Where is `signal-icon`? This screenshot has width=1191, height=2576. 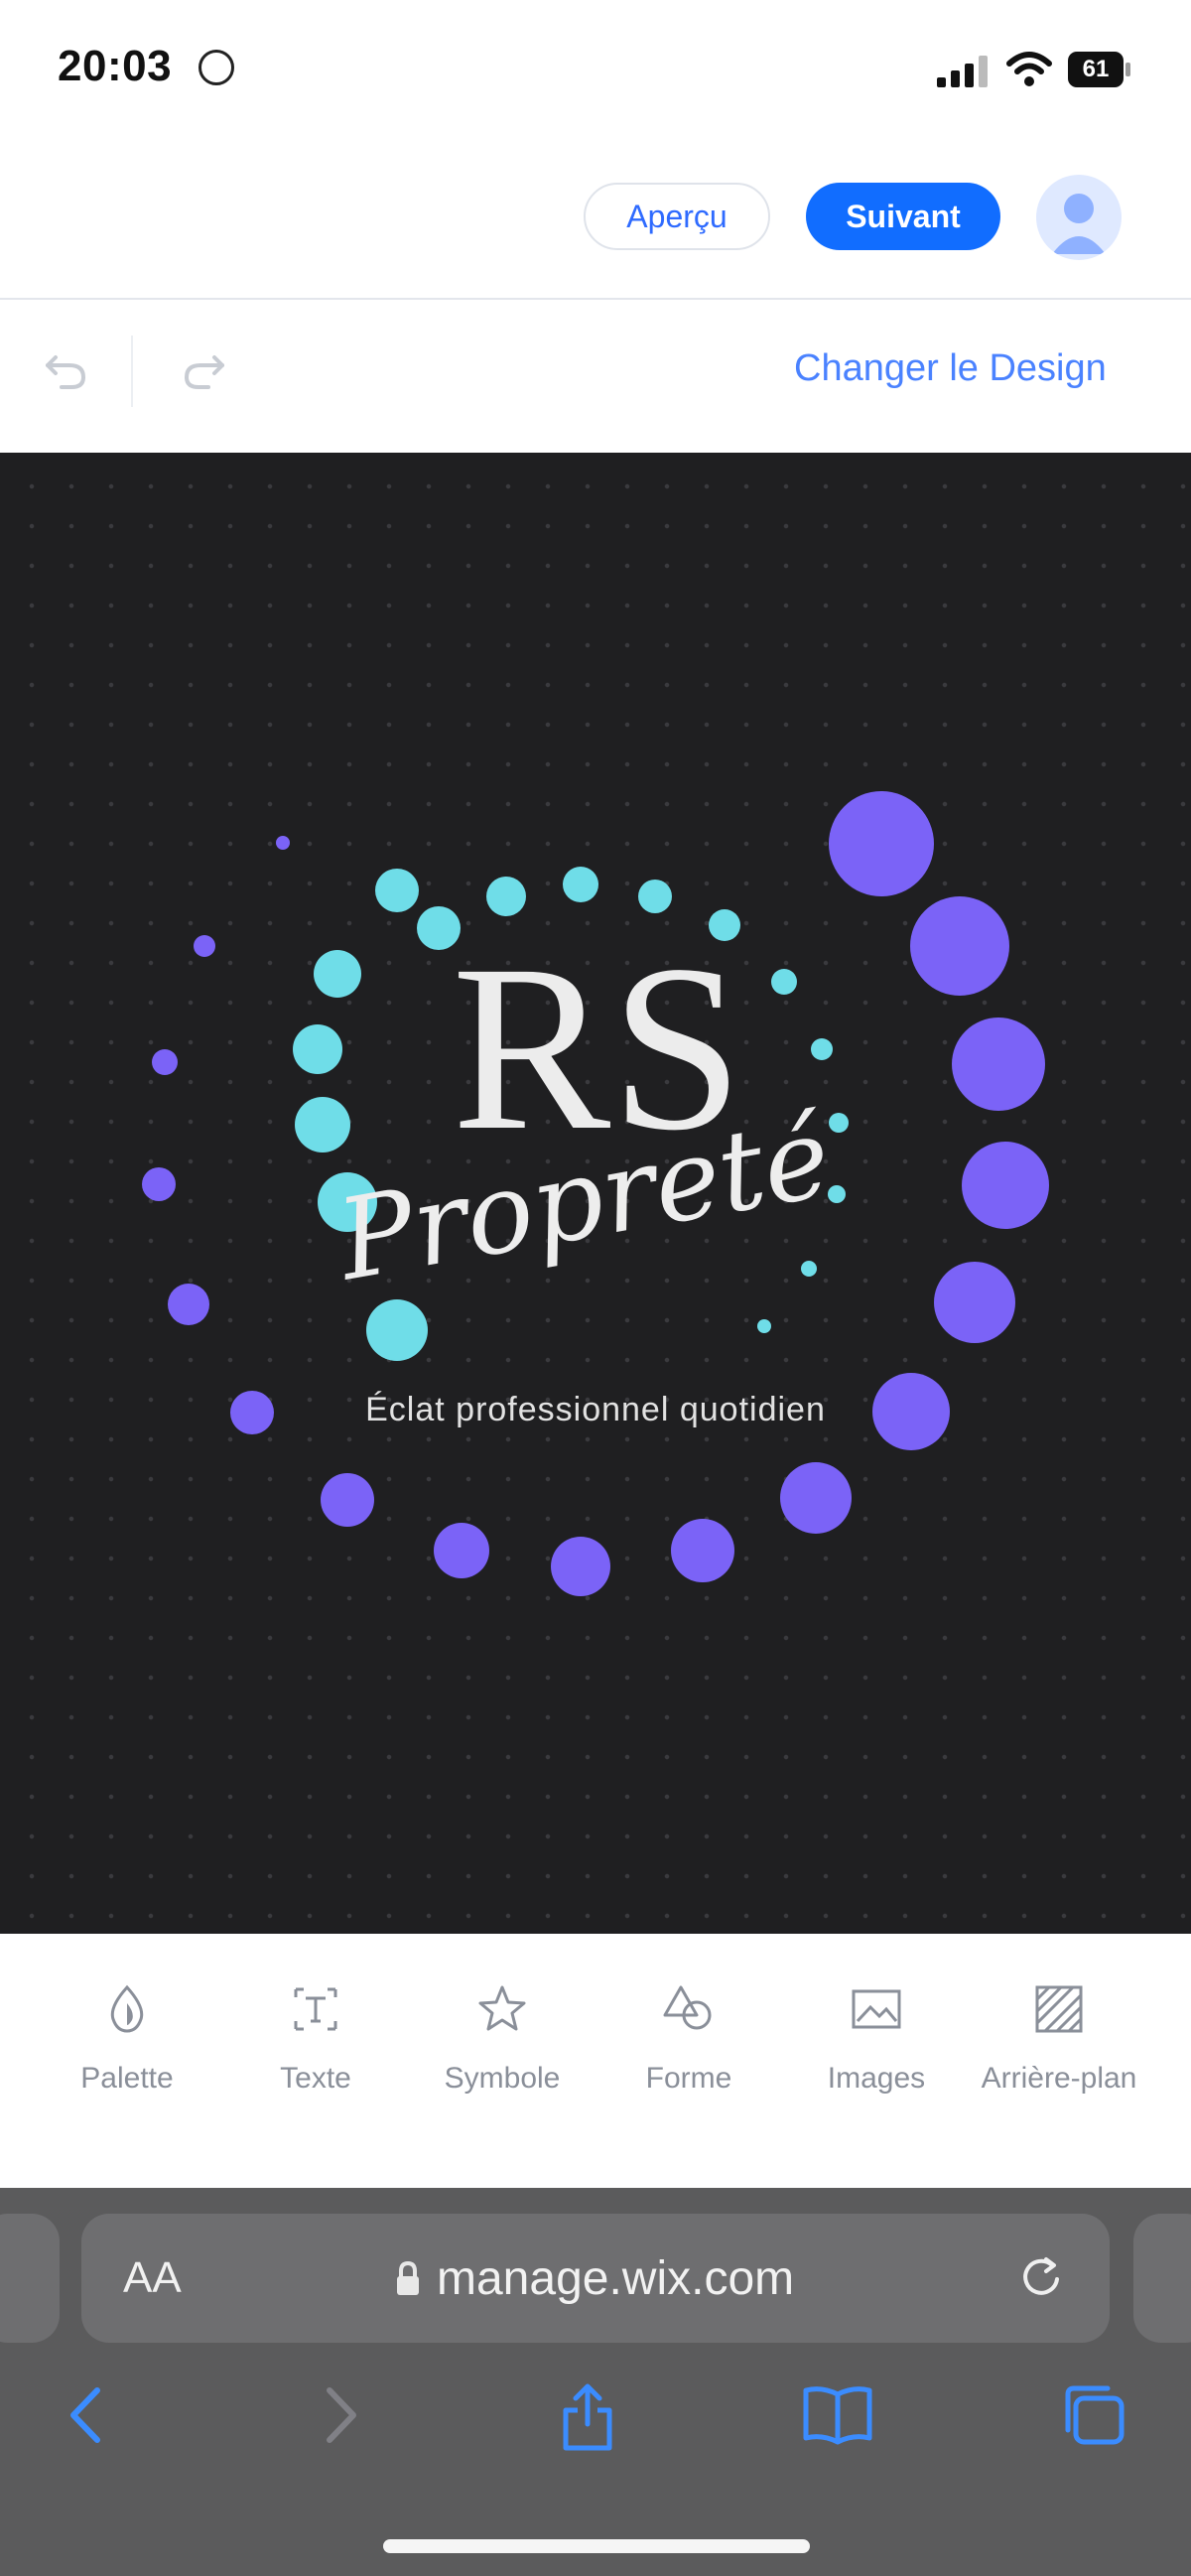
signal-icon is located at coordinates (963, 71).